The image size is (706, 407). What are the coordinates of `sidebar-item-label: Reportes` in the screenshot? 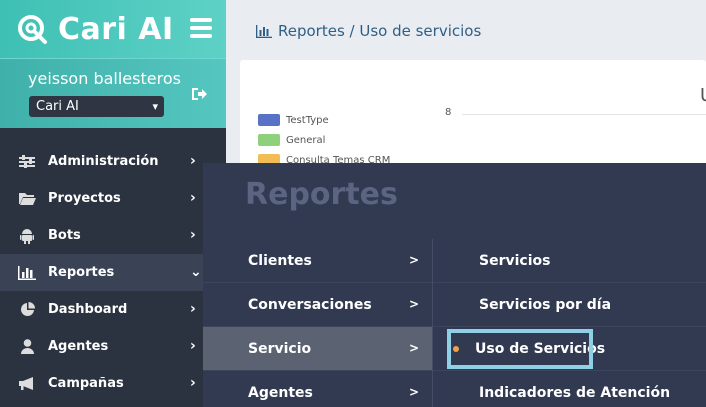 It's located at (81, 272).